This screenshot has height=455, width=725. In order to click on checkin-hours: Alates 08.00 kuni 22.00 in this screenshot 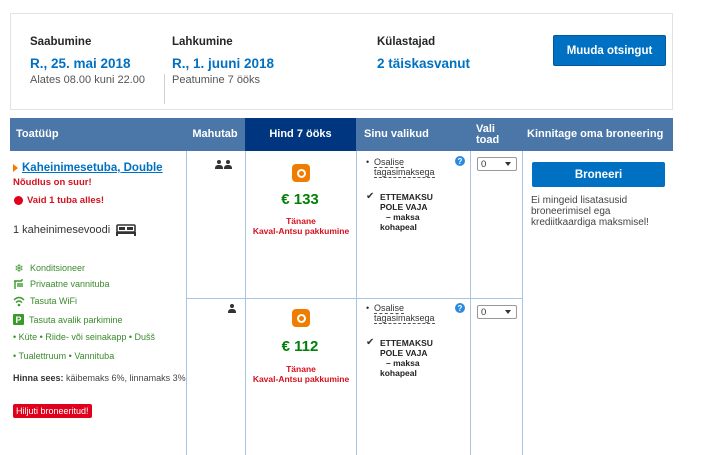, I will do `click(87, 80)`.